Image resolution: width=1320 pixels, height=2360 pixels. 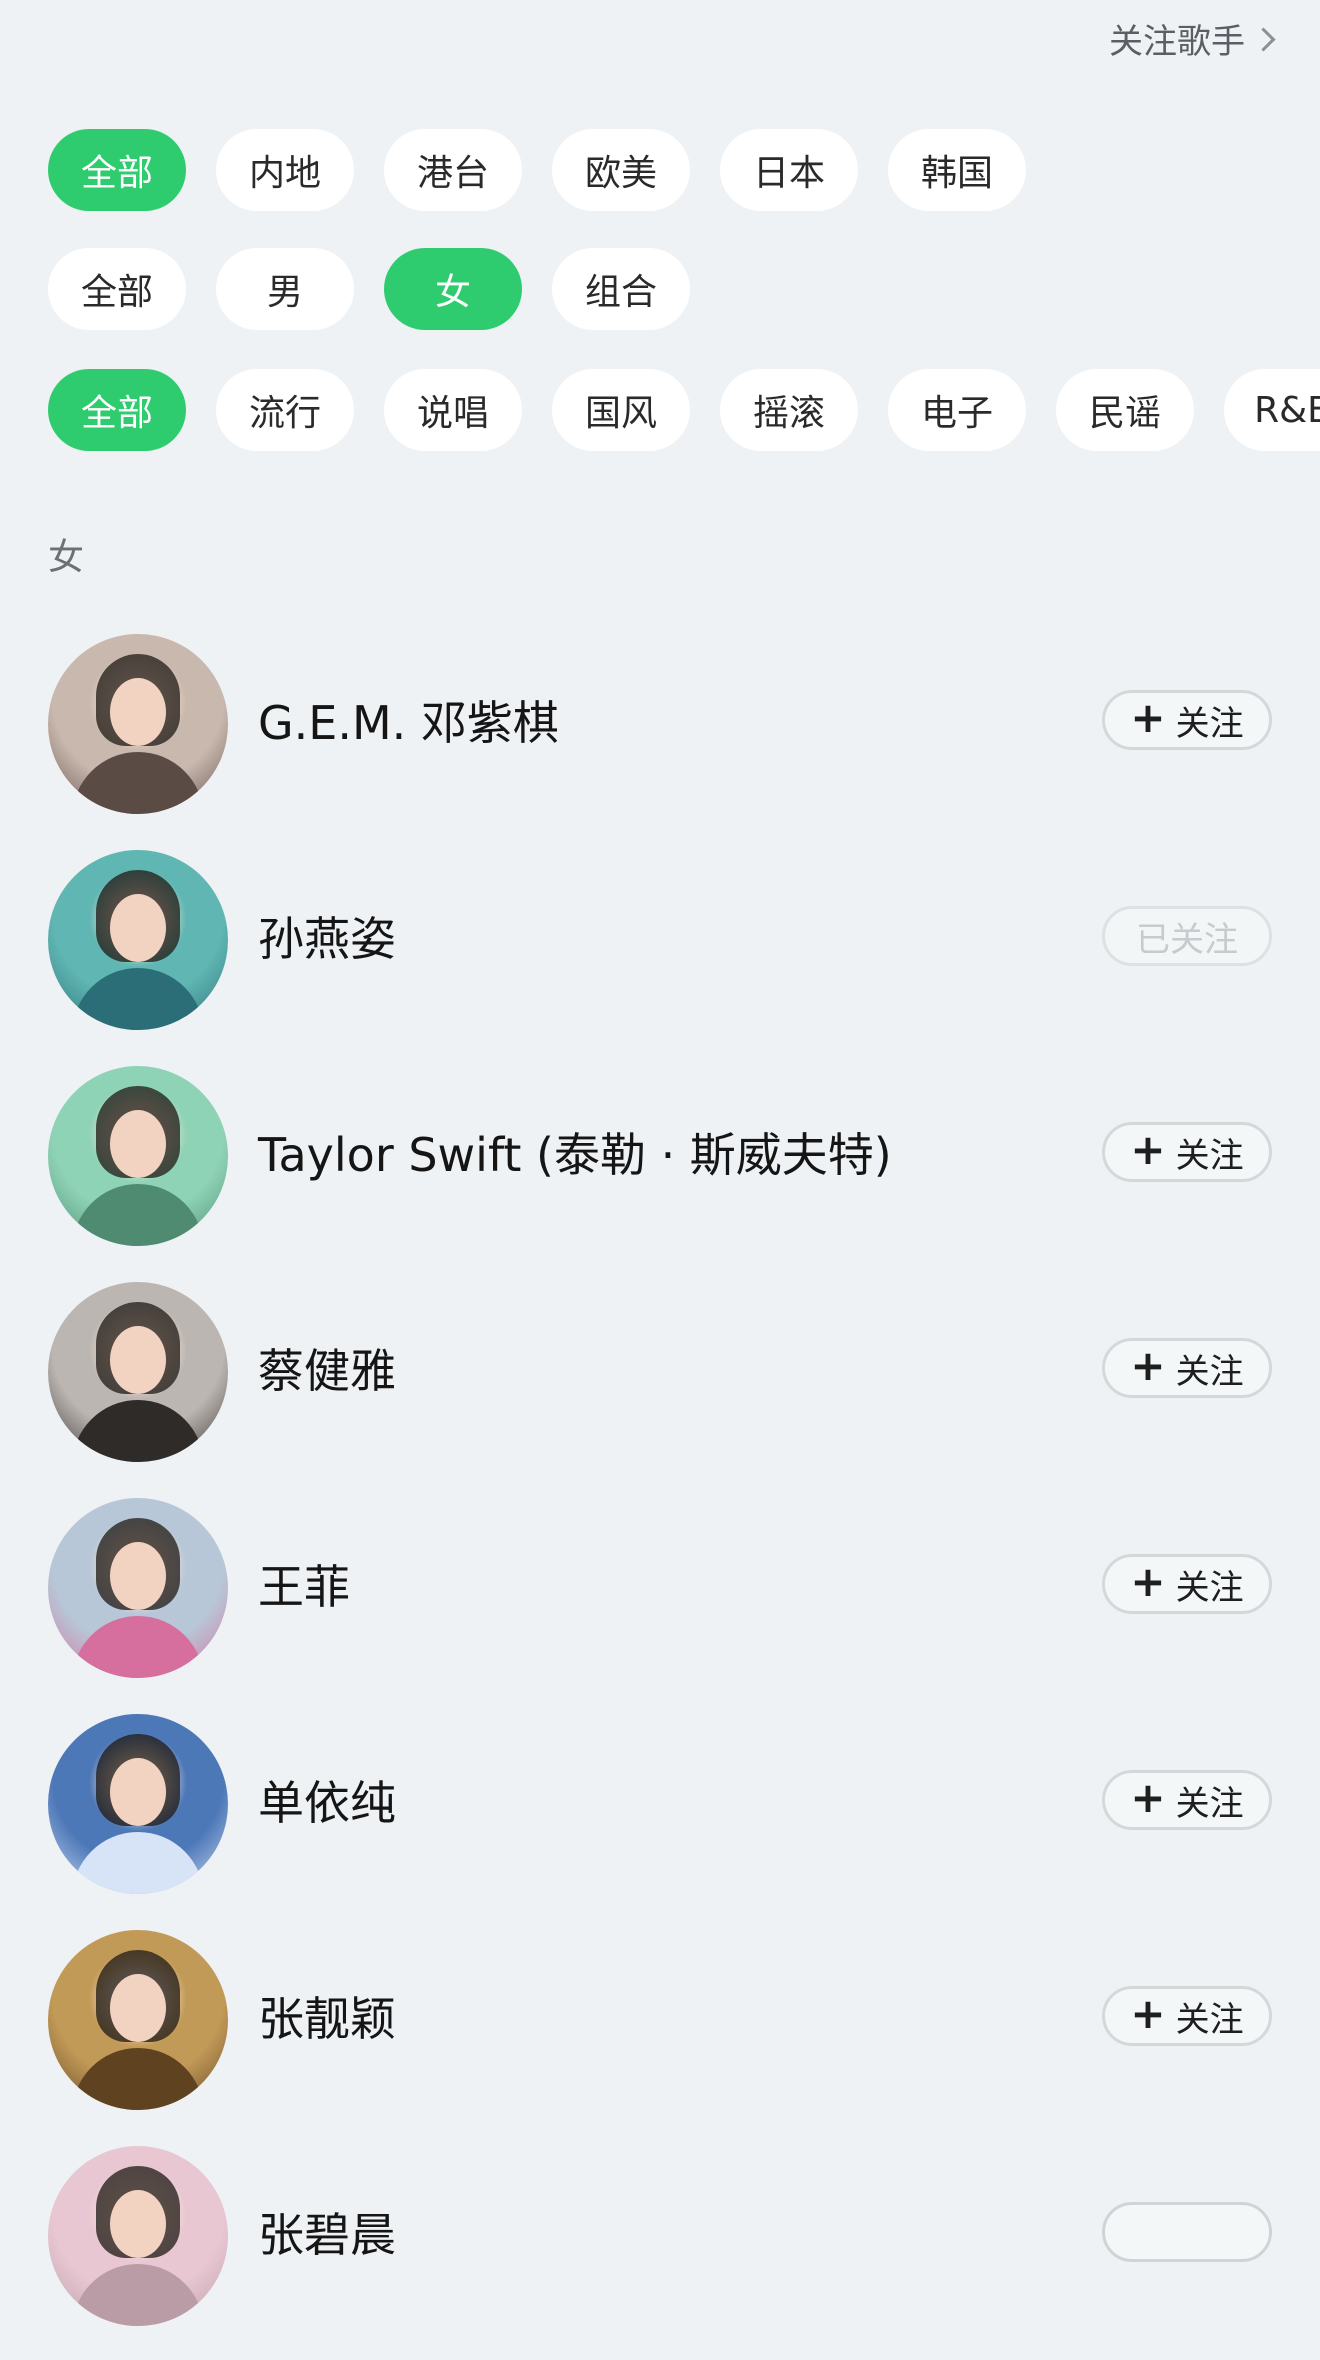 I want to click on genre-chip: 民谣, so click(x=1125, y=410).